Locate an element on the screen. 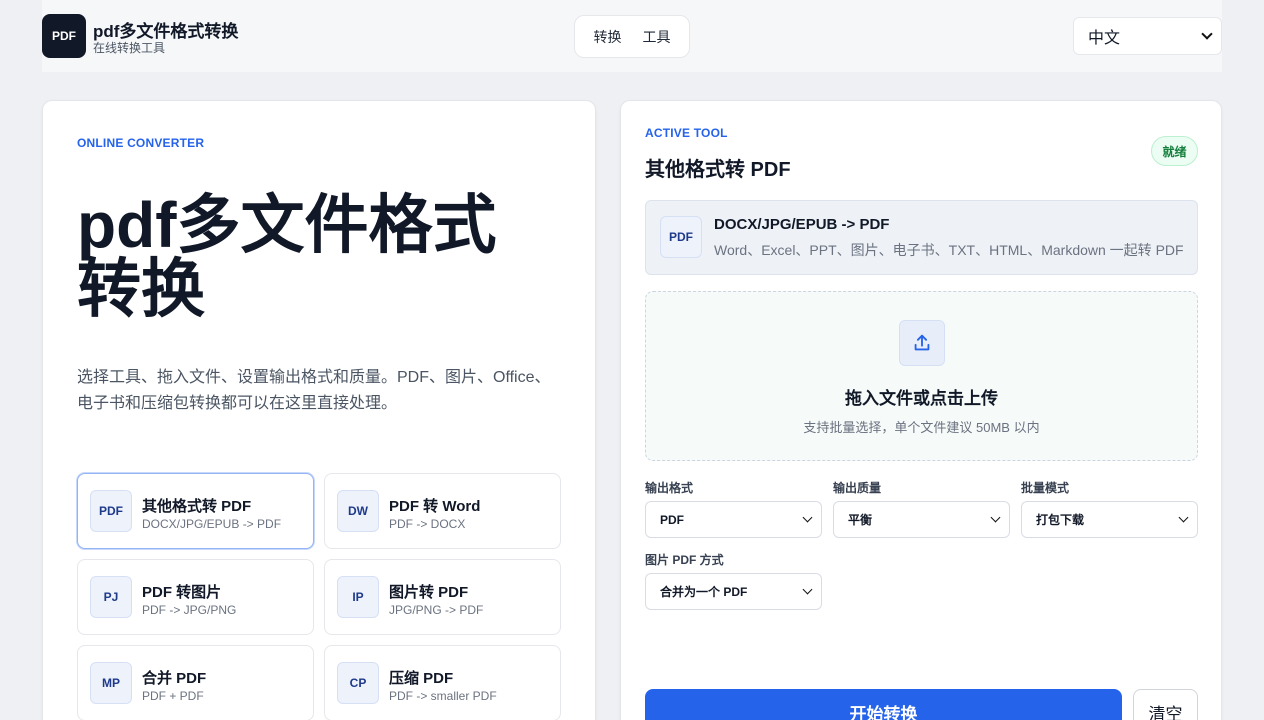  top-bar: PDF pdf多文件格式转换 在线转换工具 转换 工具 中文 is located at coordinates (632, 36).